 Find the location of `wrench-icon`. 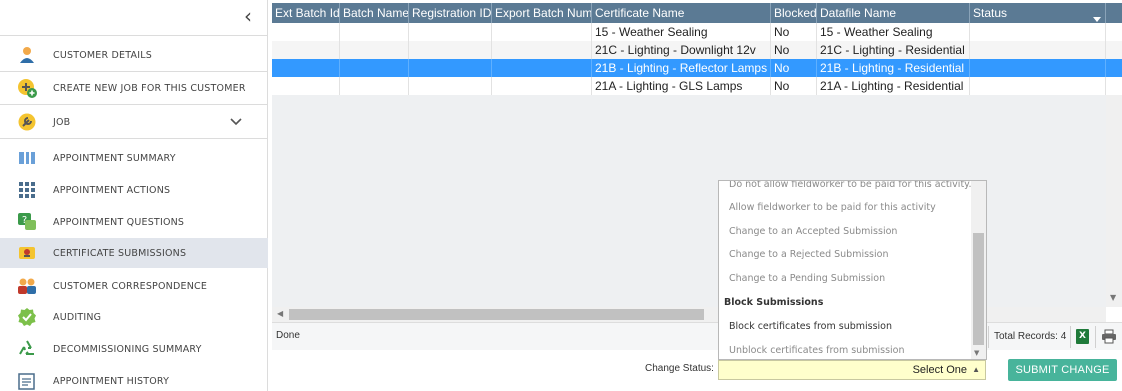

wrench-icon is located at coordinates (27, 122).